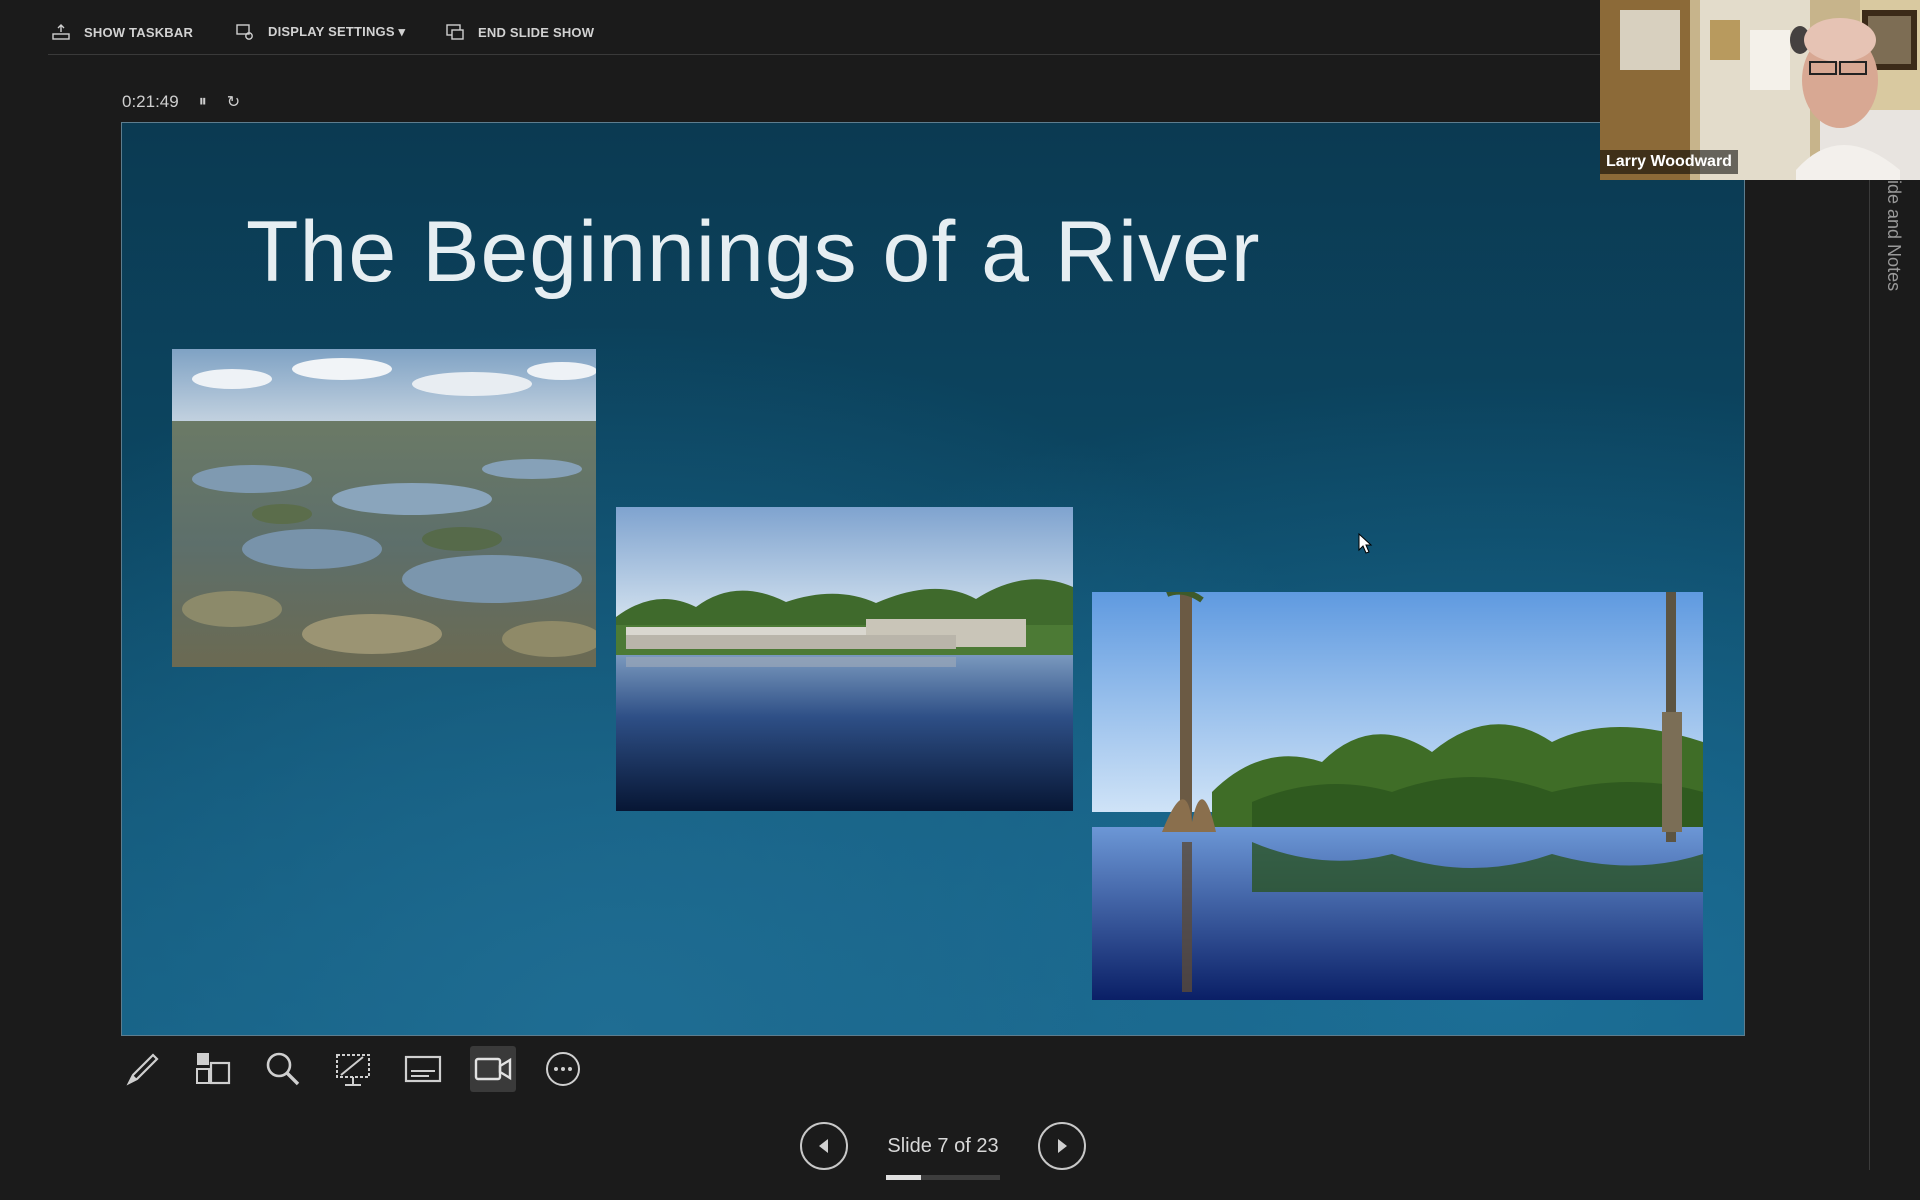 Image resolution: width=1920 pixels, height=1200 pixels. I want to click on pen-icon, so click(142, 1069).